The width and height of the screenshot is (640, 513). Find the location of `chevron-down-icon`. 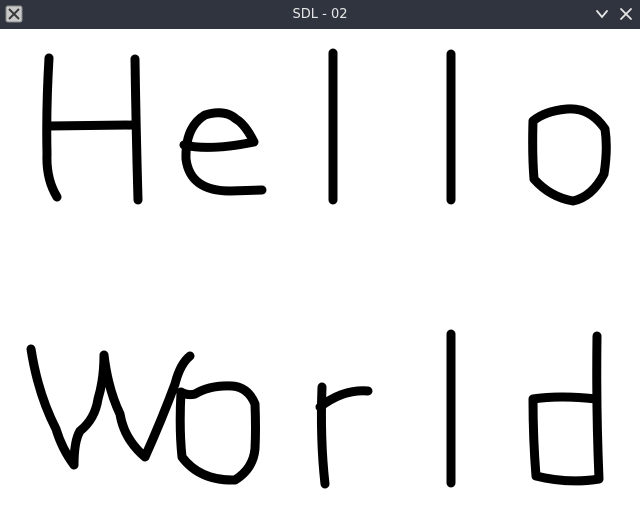

chevron-down-icon is located at coordinates (602, 14).